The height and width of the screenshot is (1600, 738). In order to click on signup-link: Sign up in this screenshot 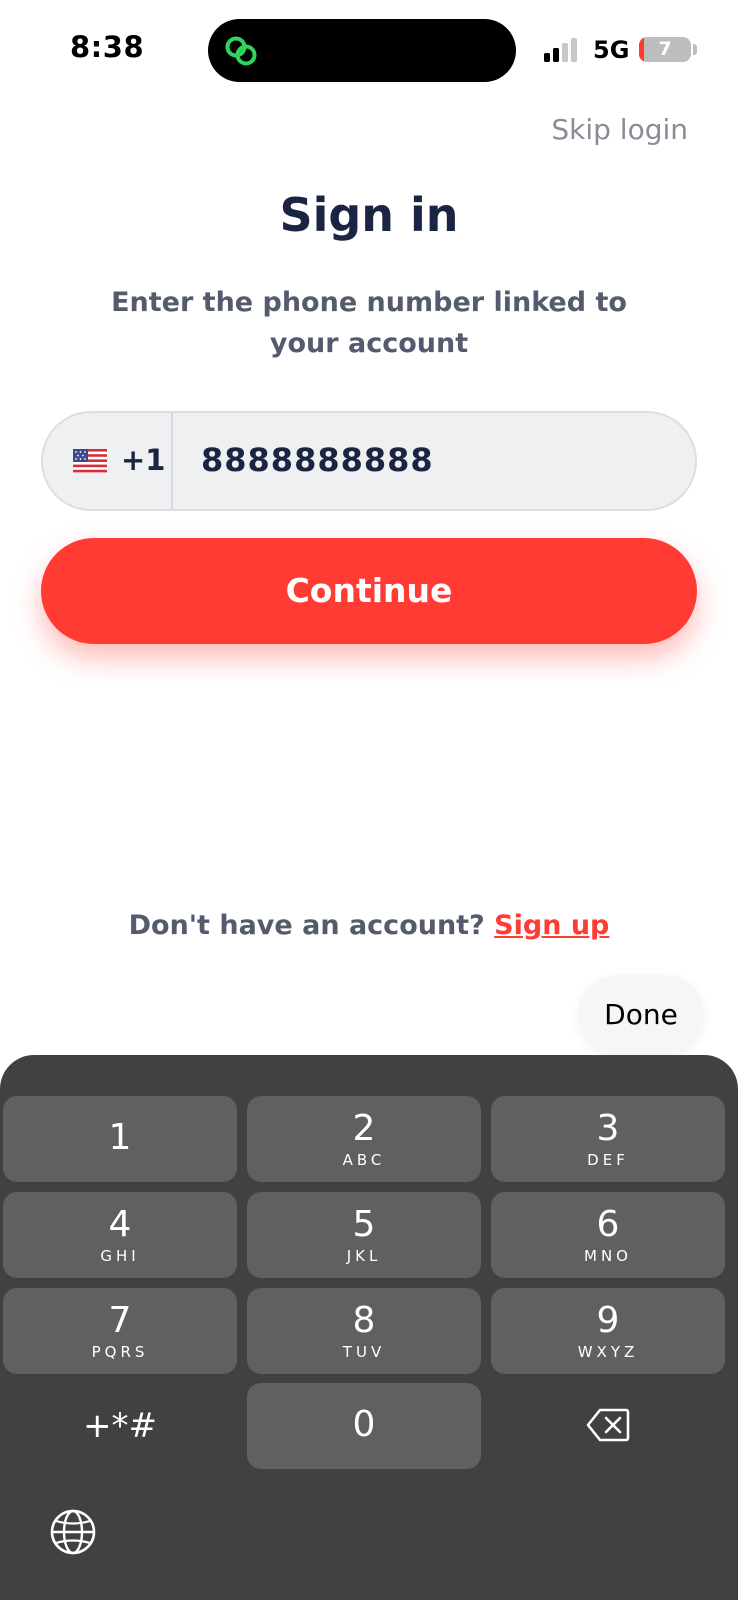, I will do `click(551, 925)`.